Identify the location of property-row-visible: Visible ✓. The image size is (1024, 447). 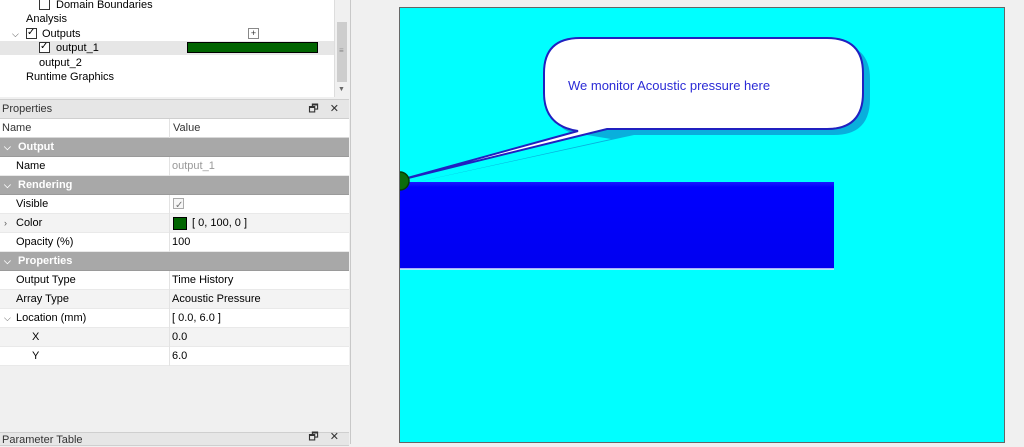
(174, 204).